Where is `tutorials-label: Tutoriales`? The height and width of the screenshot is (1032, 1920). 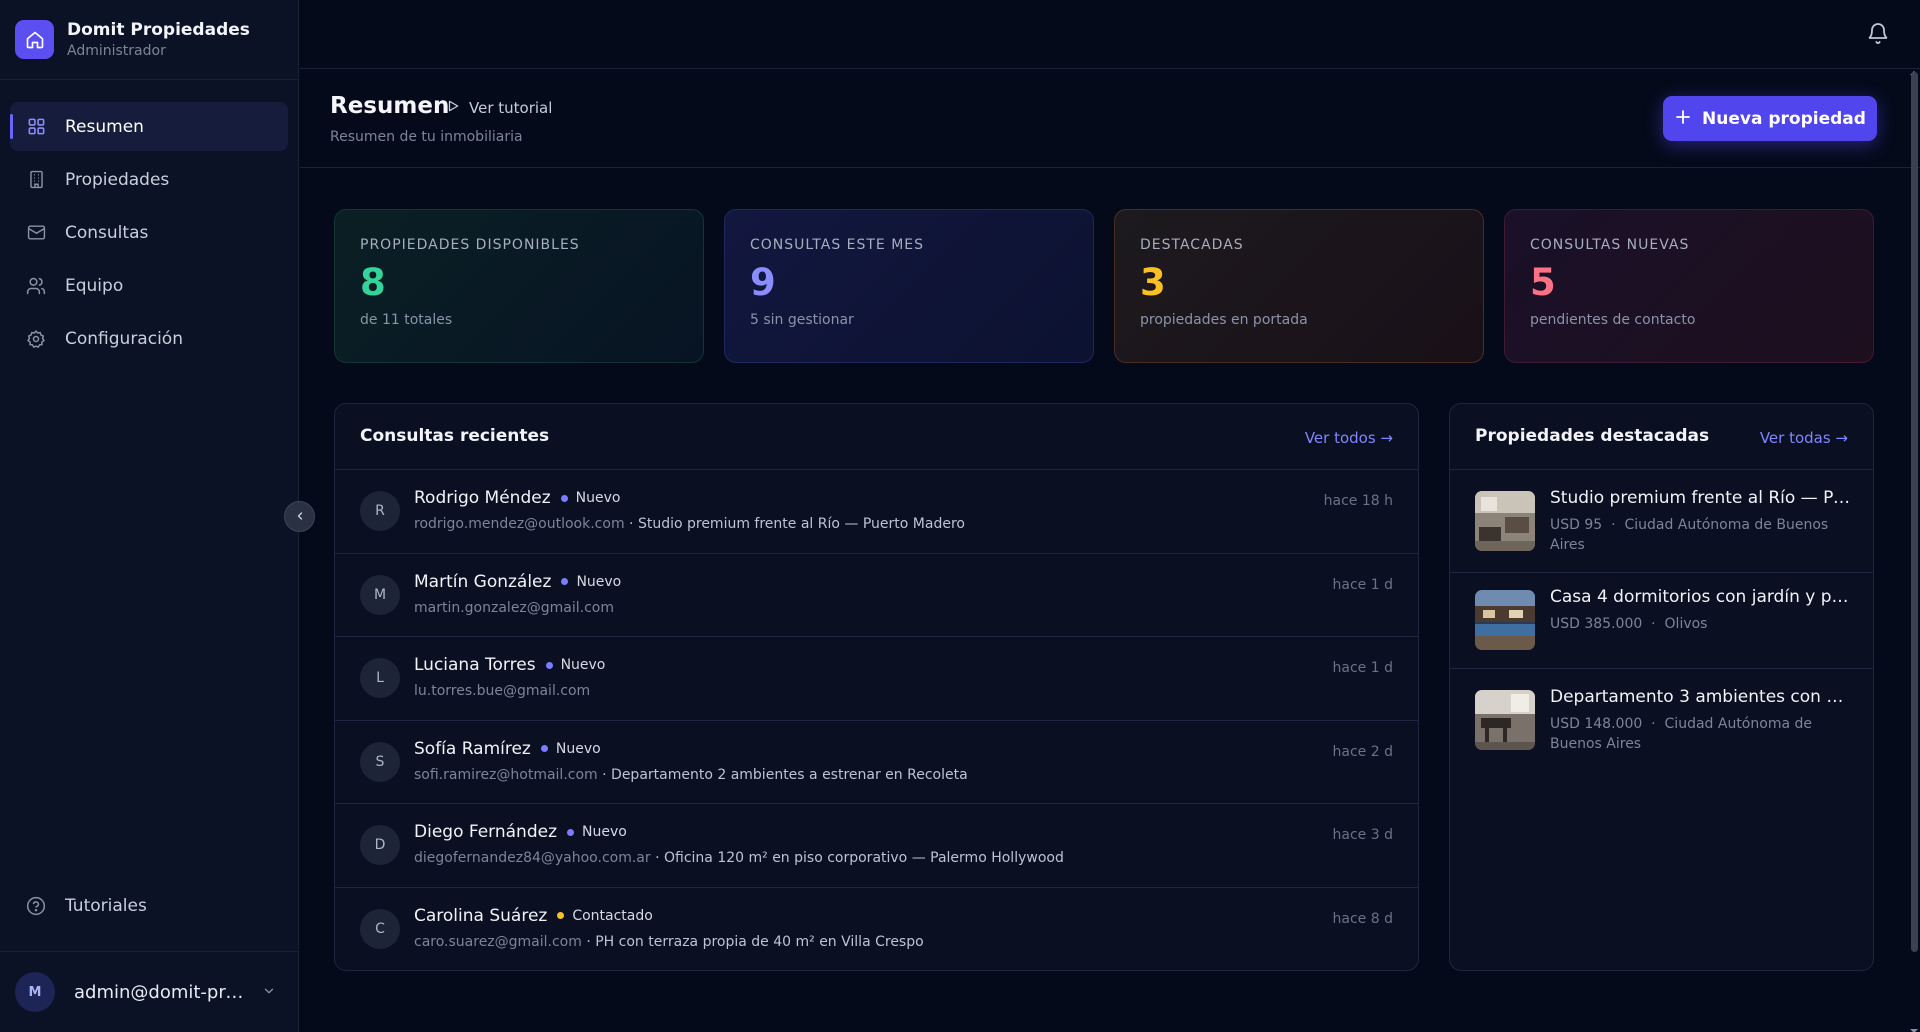
tutorials-label: Tutoriales is located at coordinates (106, 906).